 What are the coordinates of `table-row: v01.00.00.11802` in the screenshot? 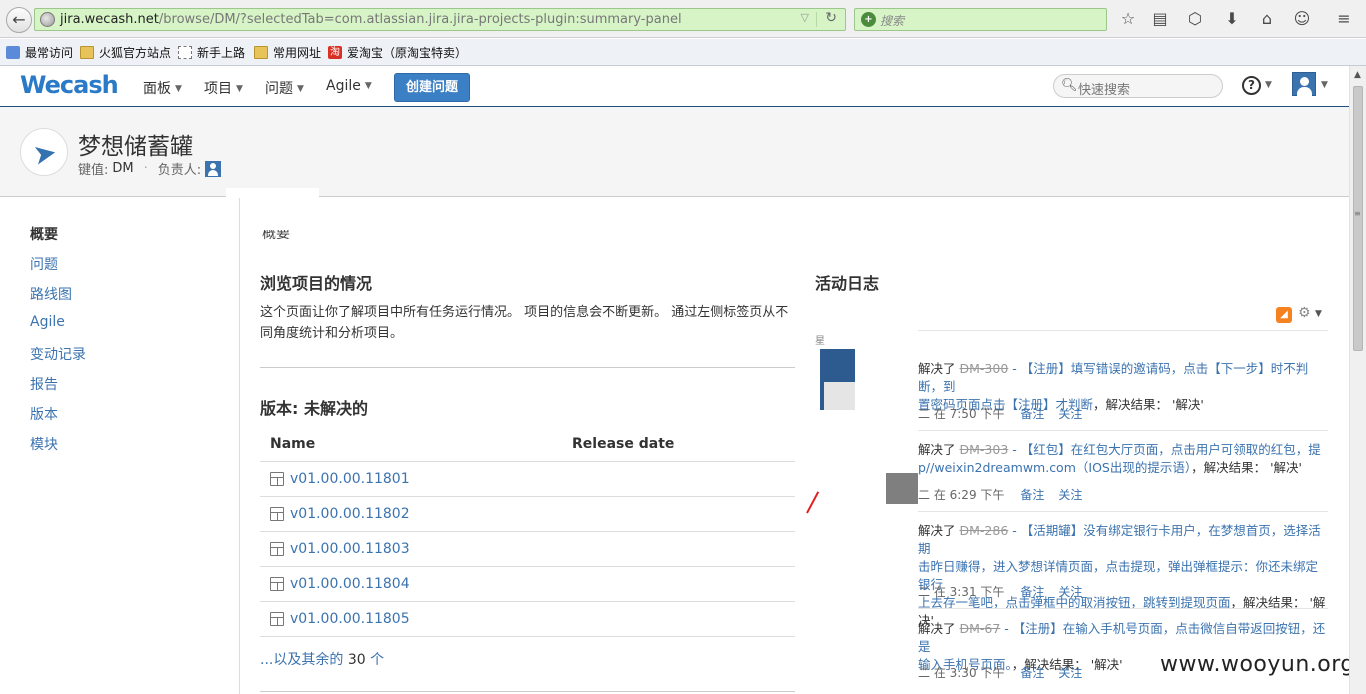 It's located at (527, 513).